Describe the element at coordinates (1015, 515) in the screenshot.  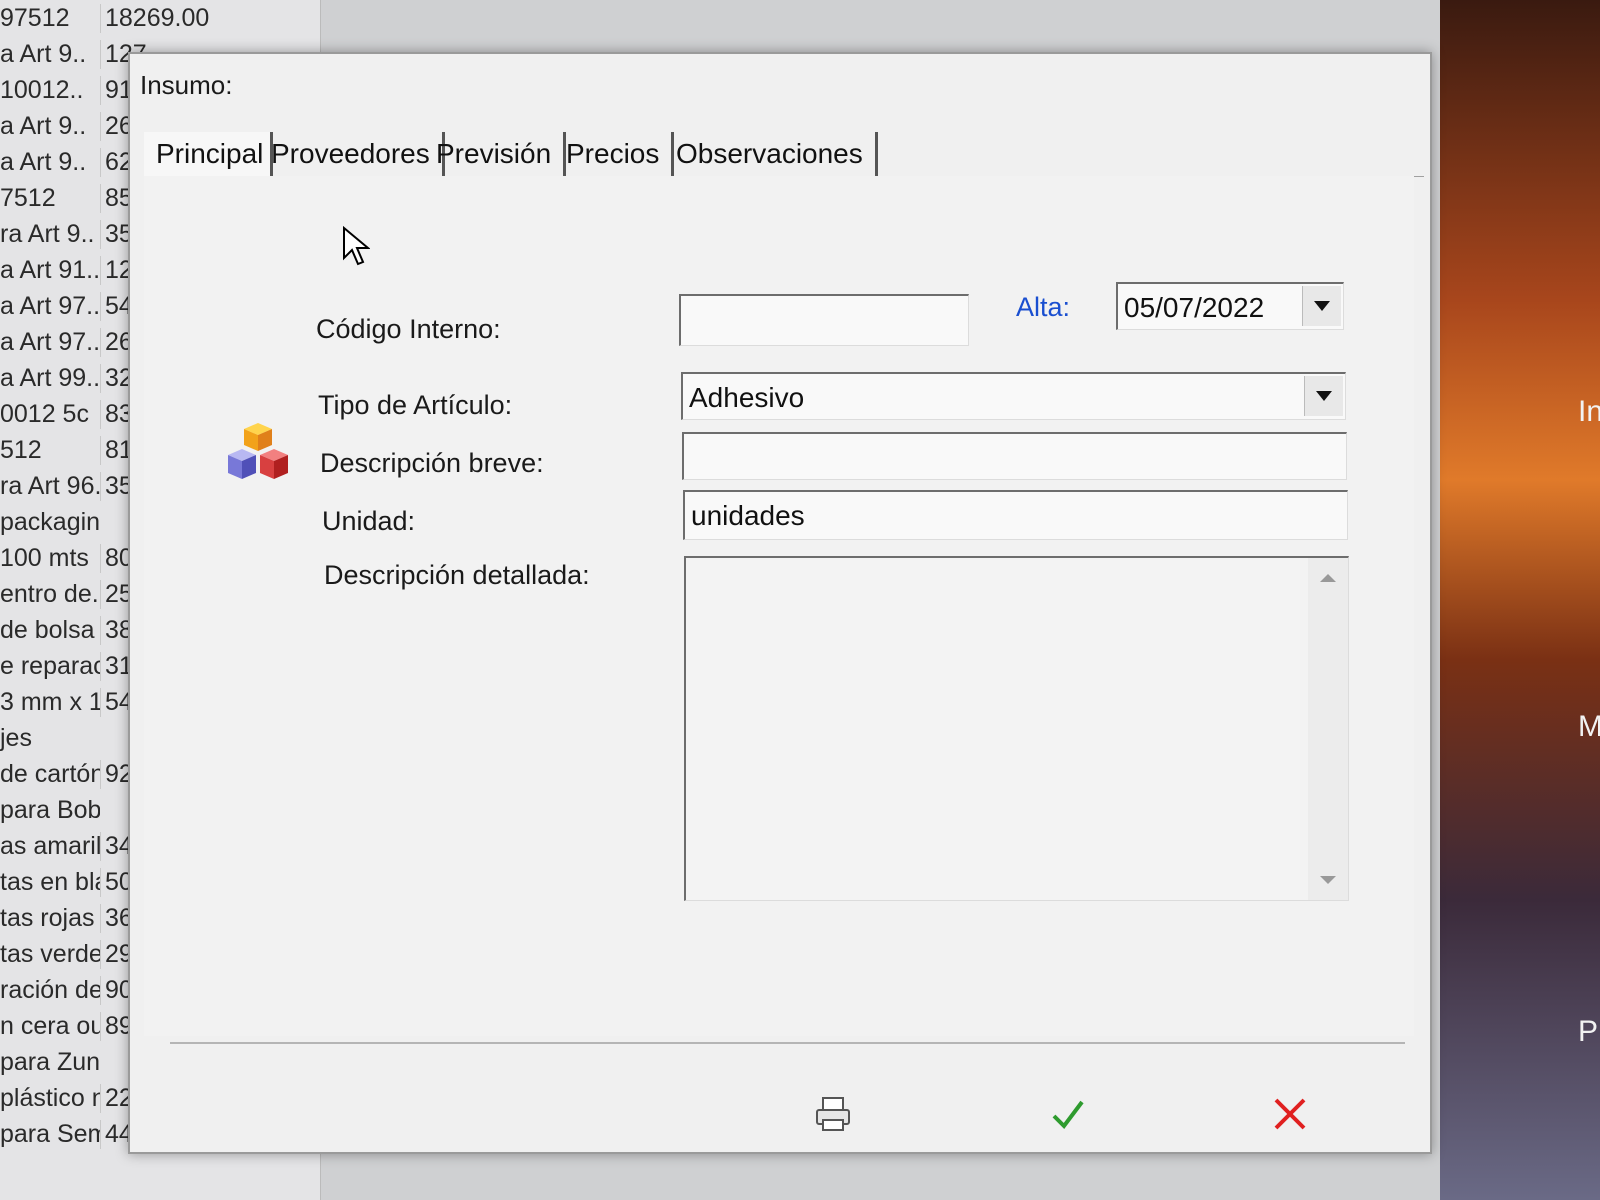
I see `unidad-input` at that location.